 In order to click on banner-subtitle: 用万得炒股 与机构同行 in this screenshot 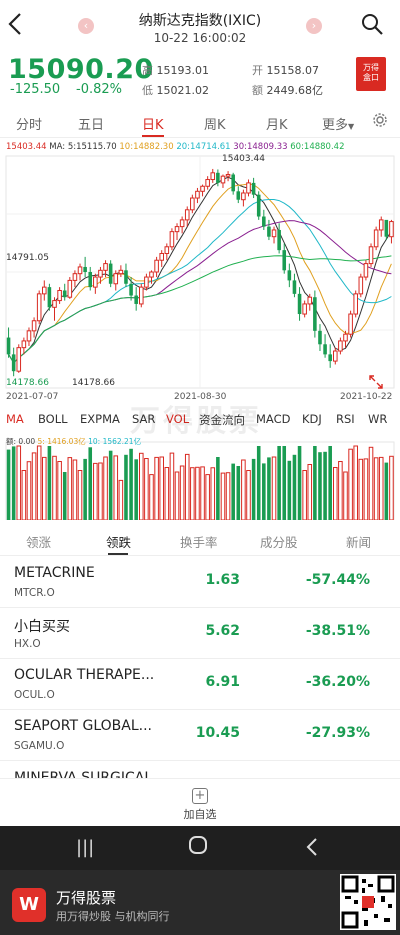, I will do `click(113, 916)`.